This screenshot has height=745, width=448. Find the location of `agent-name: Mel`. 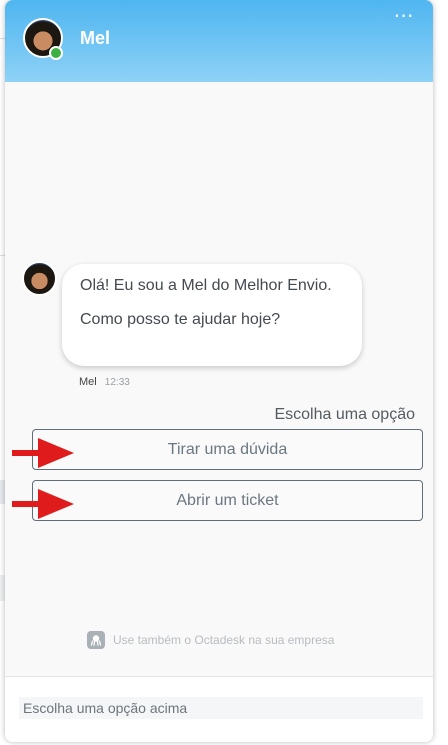

agent-name: Mel is located at coordinates (95, 38).